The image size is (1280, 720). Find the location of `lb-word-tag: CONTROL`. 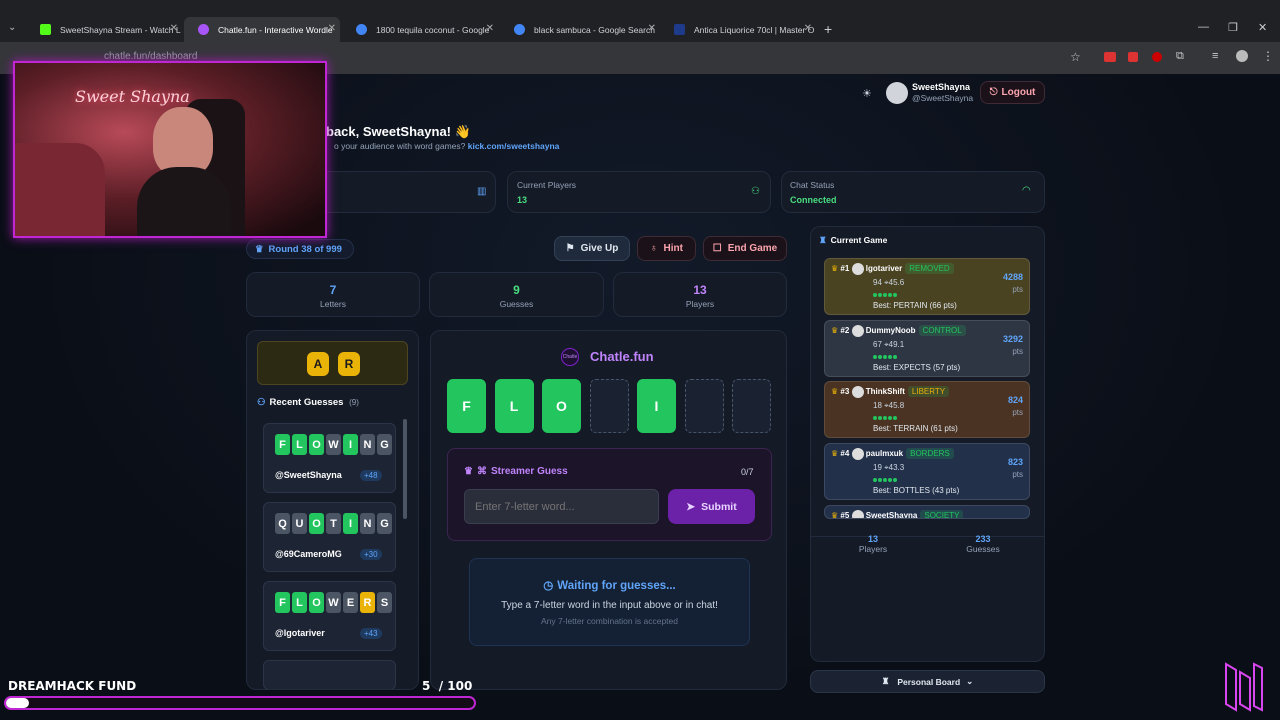

lb-word-tag: CONTROL is located at coordinates (942, 331).